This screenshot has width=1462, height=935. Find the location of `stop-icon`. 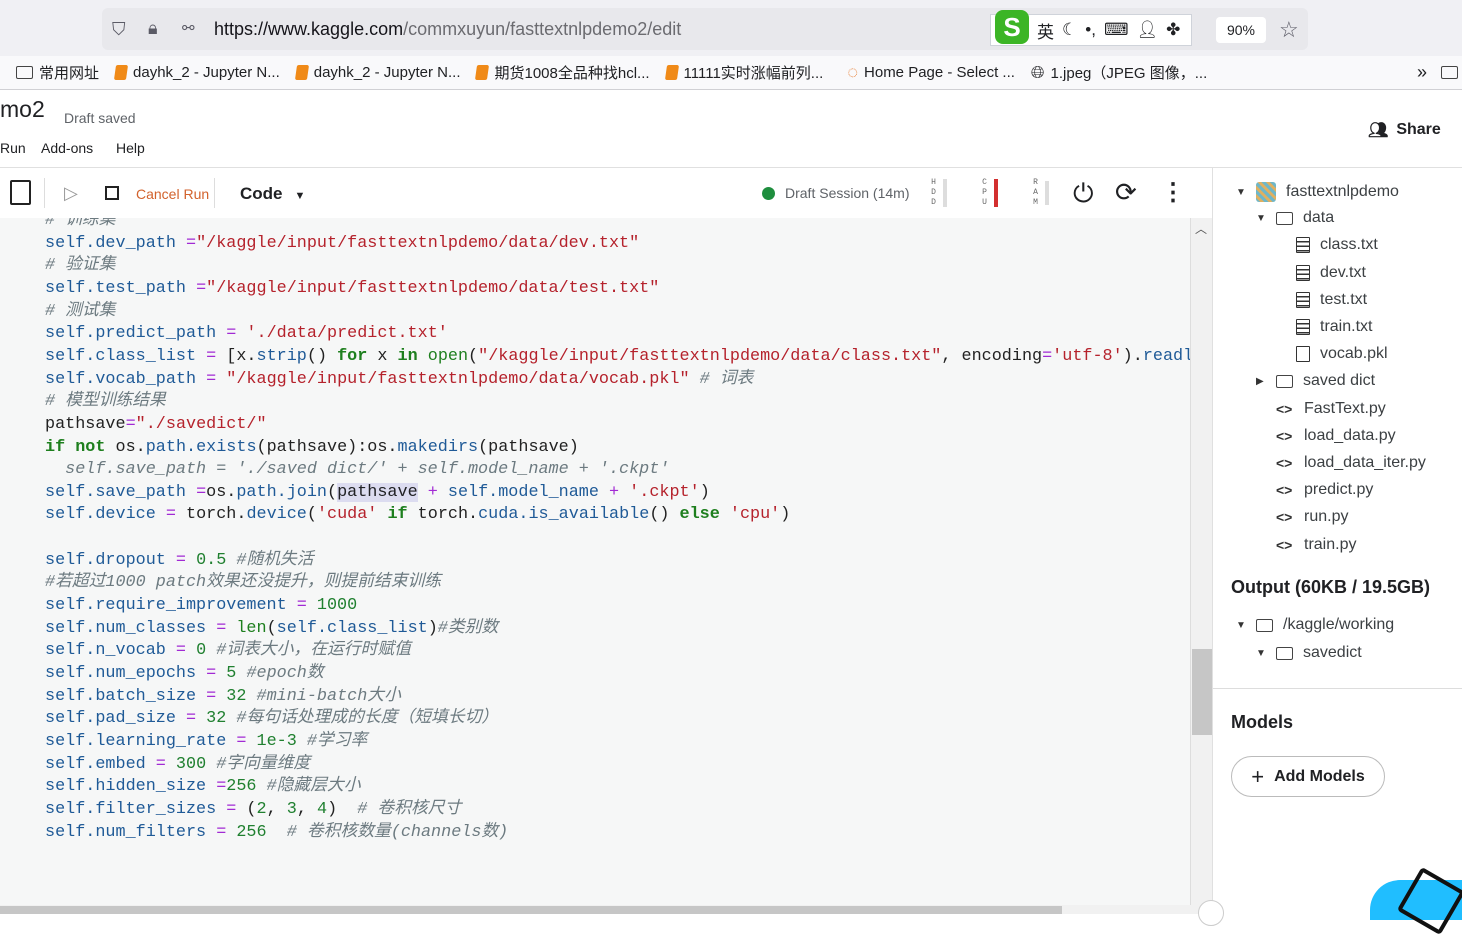

stop-icon is located at coordinates (112, 193).